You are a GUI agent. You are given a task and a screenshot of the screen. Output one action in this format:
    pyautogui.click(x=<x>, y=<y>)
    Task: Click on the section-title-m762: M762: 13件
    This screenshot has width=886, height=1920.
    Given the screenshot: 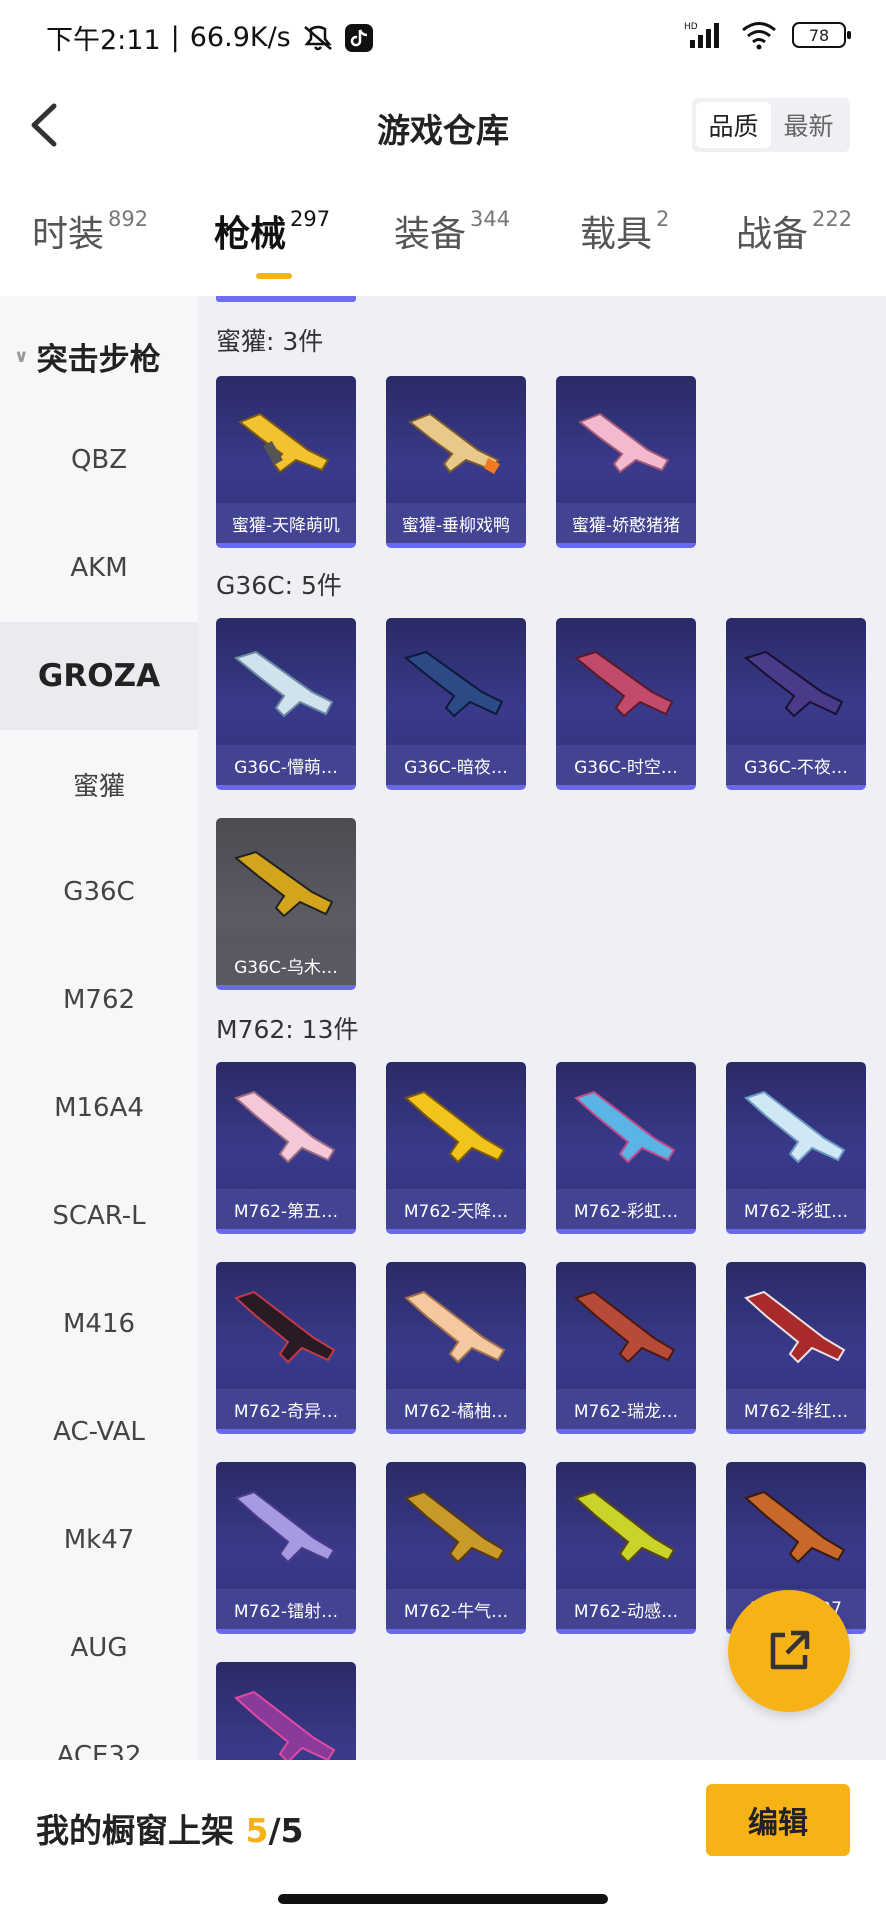 What is the action you would take?
    pyautogui.click(x=287, y=1029)
    